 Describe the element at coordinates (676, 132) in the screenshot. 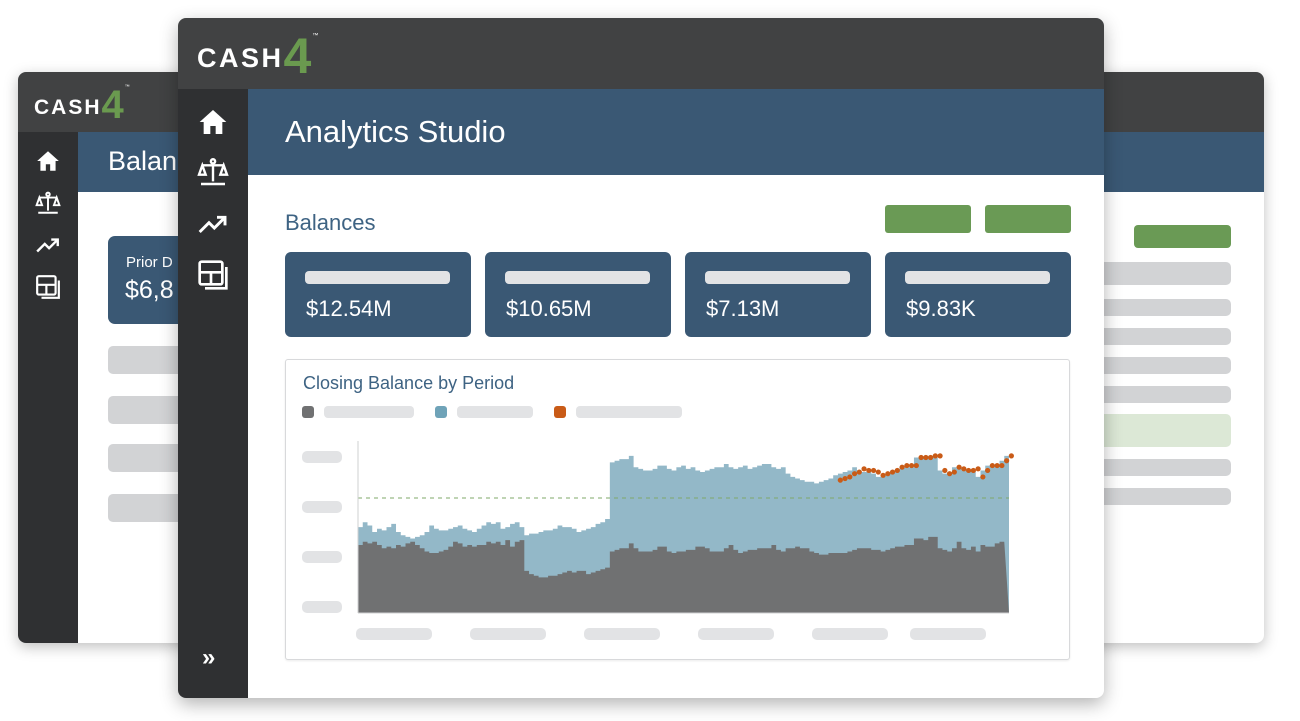

I see `page-header: Analytics Studio` at that location.